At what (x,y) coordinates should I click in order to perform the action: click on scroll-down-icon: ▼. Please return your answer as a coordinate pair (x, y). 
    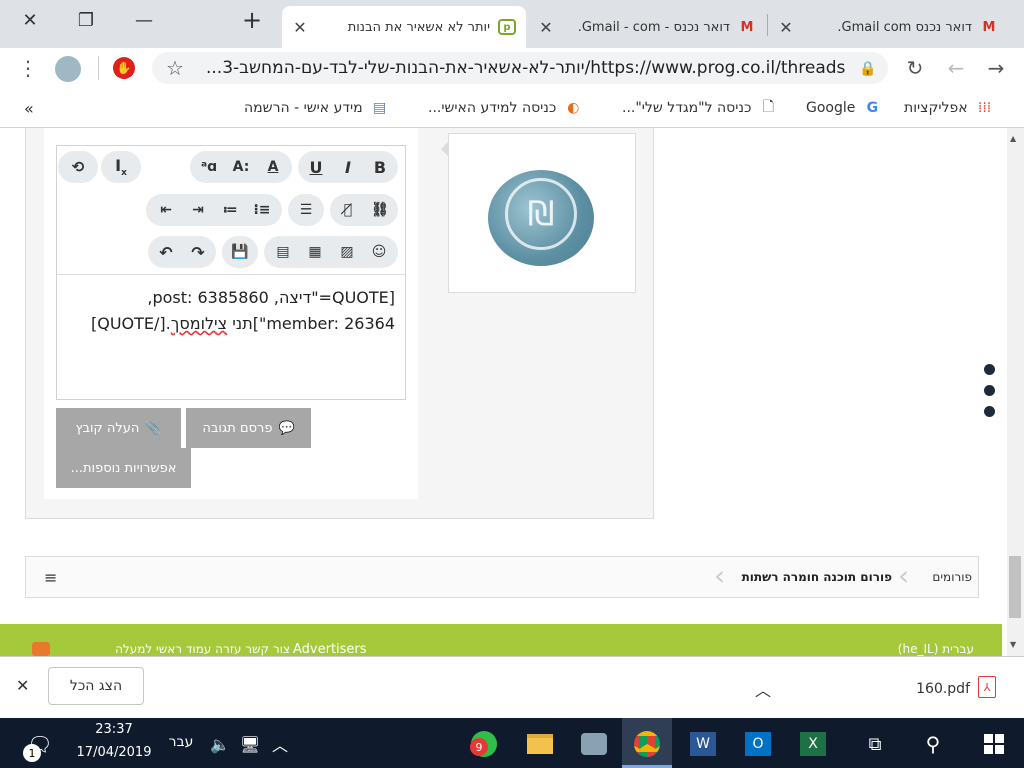
    Looking at the image, I should click on (1013, 644).